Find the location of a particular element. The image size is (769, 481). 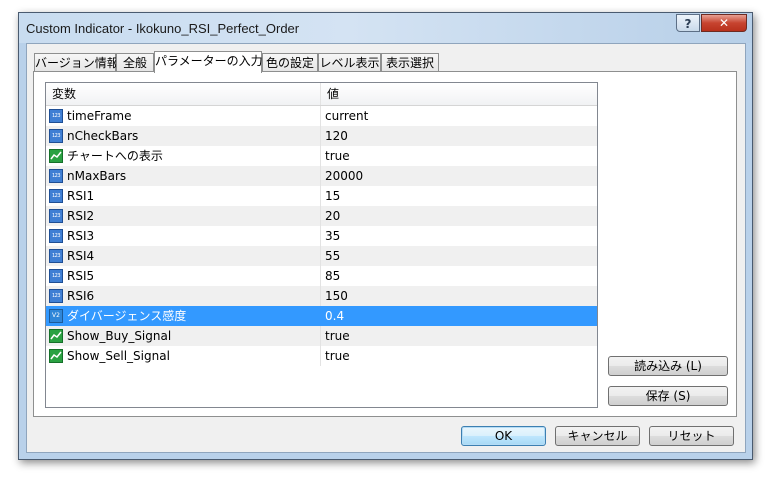

double-icon: V2 is located at coordinates (56, 316).